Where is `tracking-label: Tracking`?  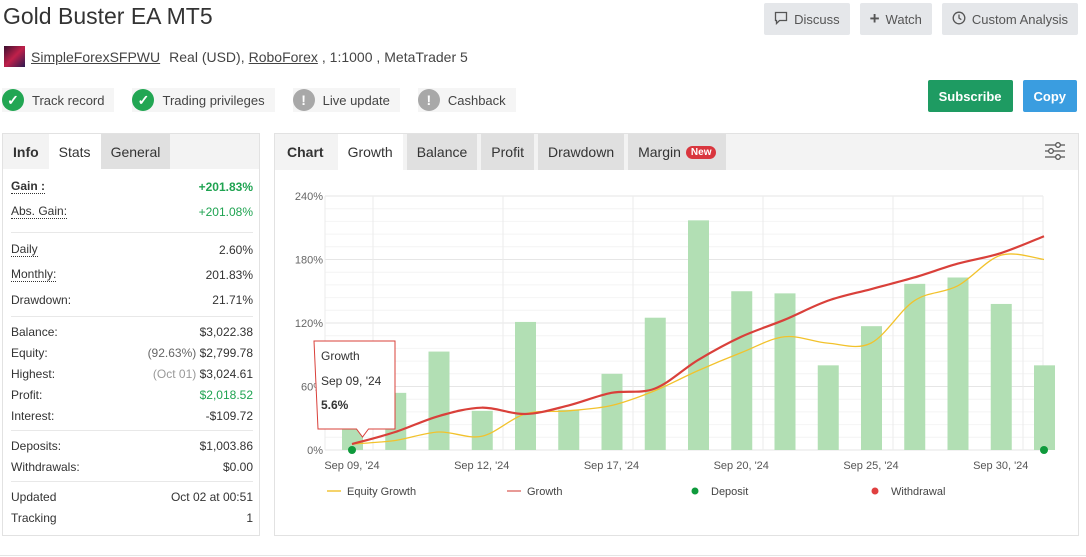
tracking-label: Tracking is located at coordinates (34, 517).